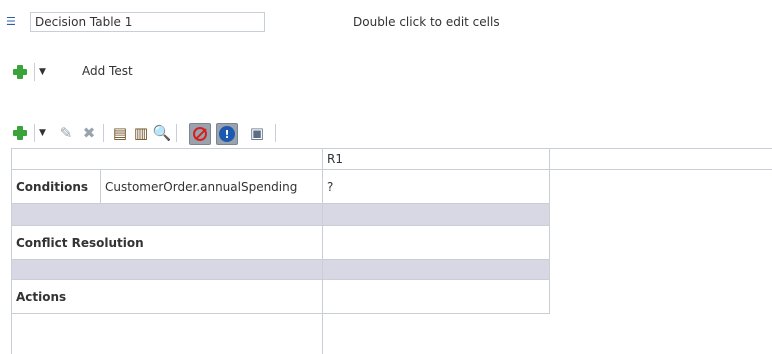 This screenshot has height=354, width=772. What do you see at coordinates (212, 187) in the screenshot?
I see `condition-expression-cell: CustomerOrder.annualSpending` at bounding box center [212, 187].